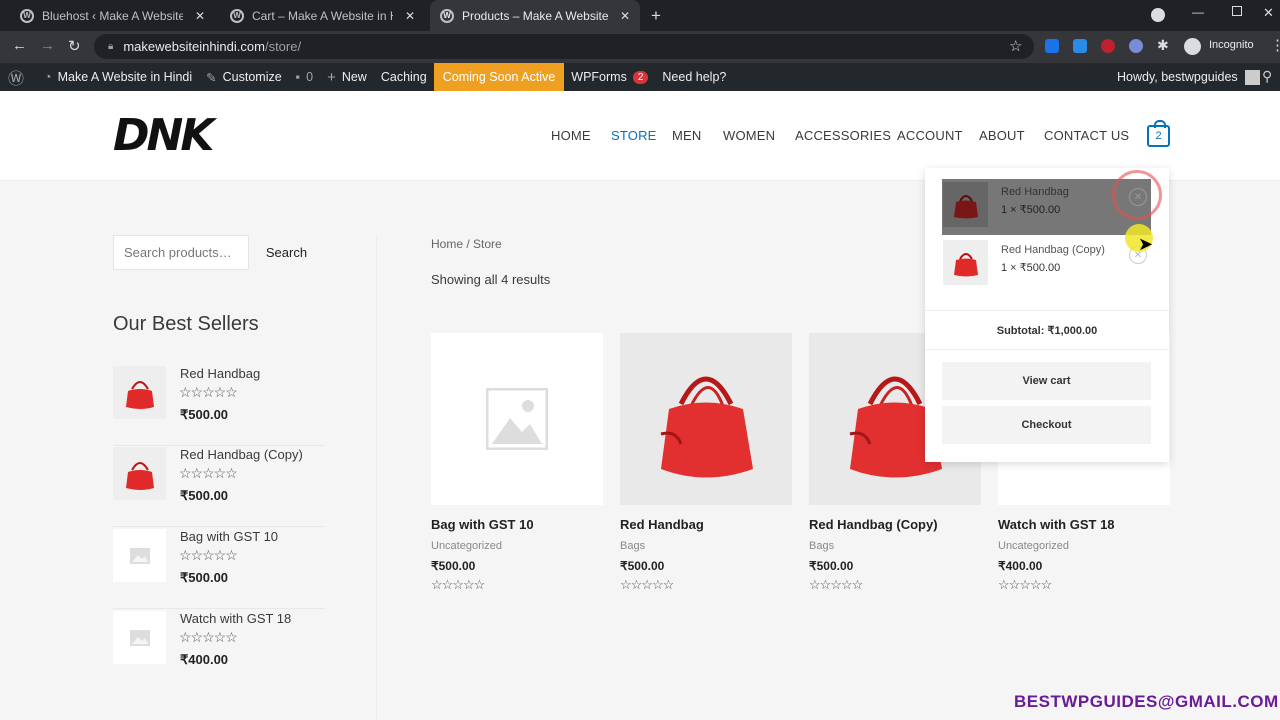 The height and width of the screenshot is (720, 1280). I want to click on cart-icon-button: 2, so click(1158, 133).